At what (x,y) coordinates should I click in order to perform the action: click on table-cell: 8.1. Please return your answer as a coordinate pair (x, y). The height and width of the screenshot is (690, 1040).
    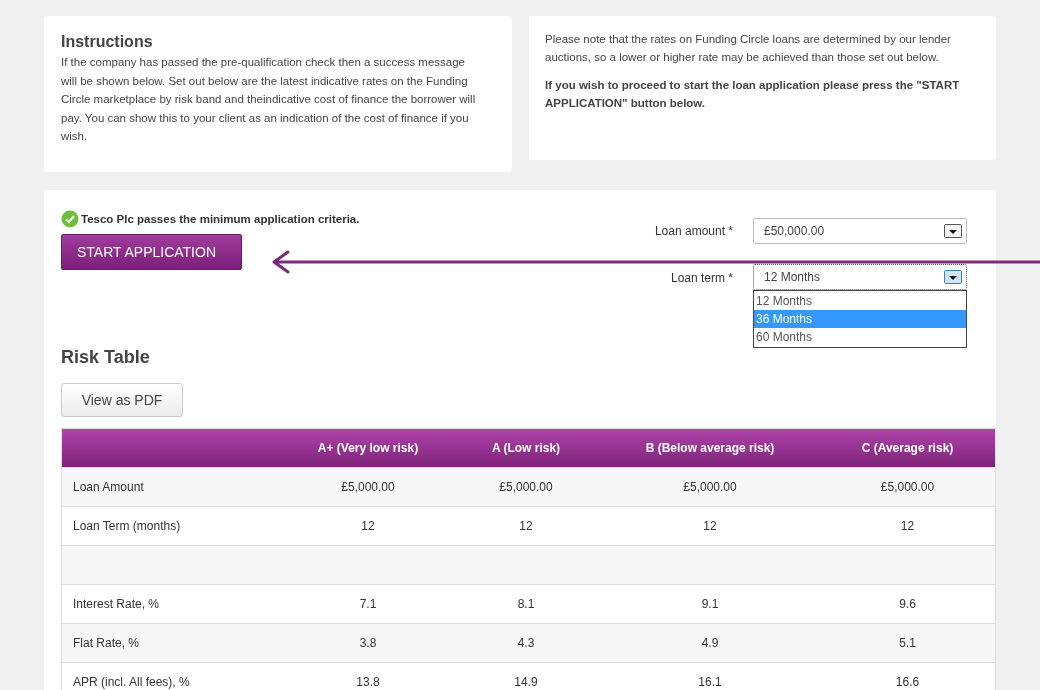
    Looking at the image, I should click on (526, 604).